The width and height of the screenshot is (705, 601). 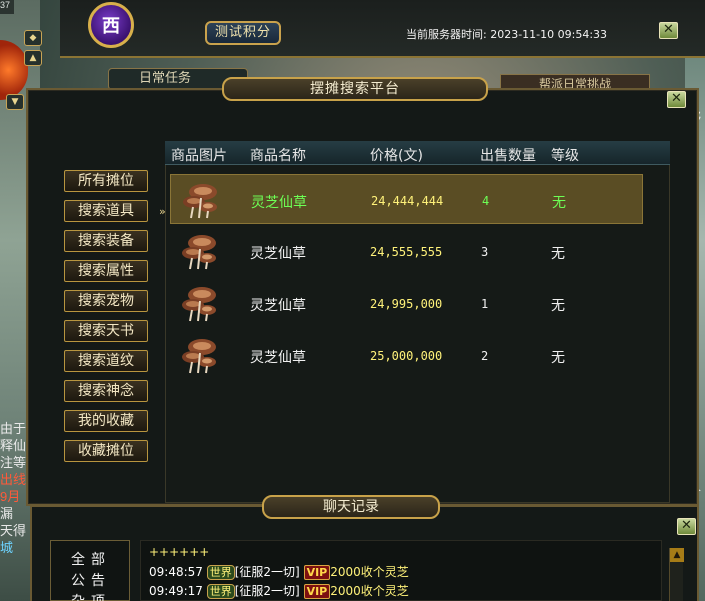 What do you see at coordinates (91, 580) in the screenshot?
I see `filter-announcement: 公告` at bounding box center [91, 580].